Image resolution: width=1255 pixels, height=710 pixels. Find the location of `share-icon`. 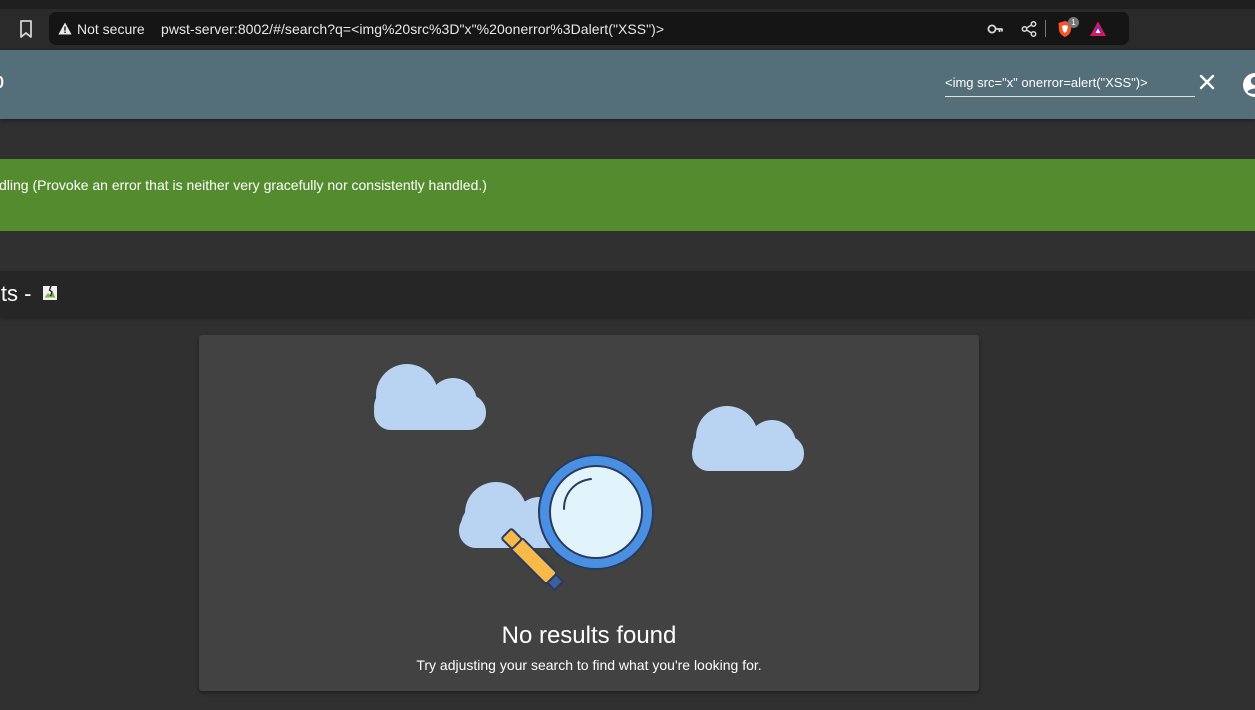

share-icon is located at coordinates (1029, 29).